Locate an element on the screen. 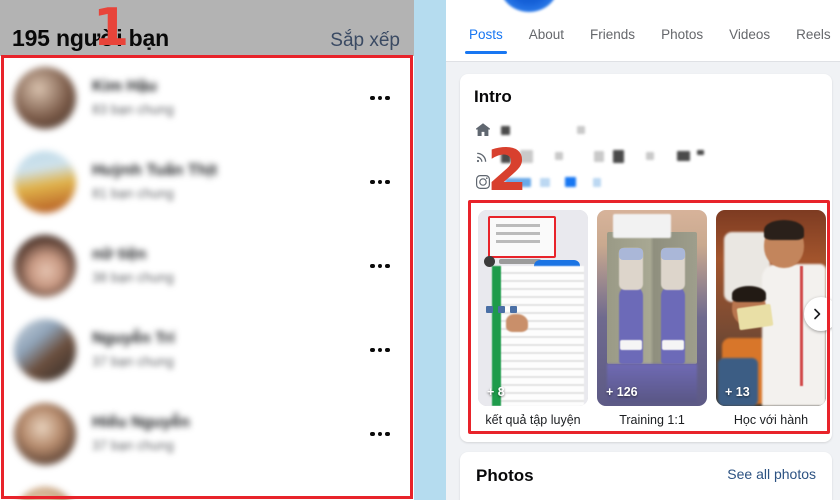 The image size is (840, 500). instagram-icon is located at coordinates (483, 182).